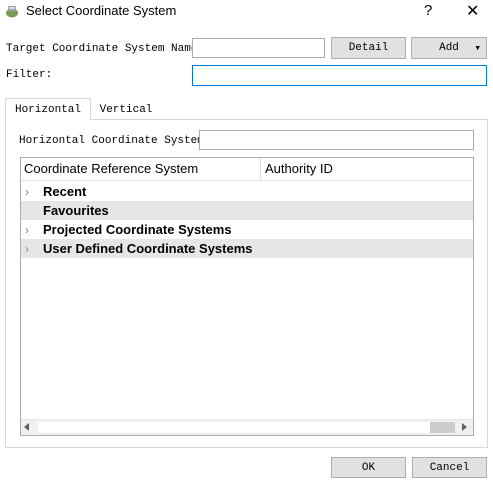  Describe the element at coordinates (29, 75) in the screenshot. I see `filter-label: Filter:` at that location.